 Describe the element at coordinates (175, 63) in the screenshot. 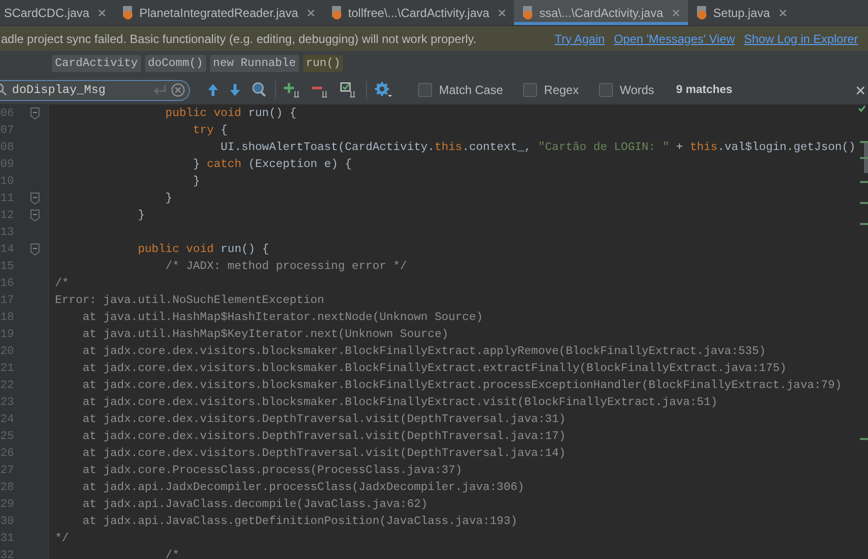

I see `breadcrumb: doComm()` at that location.